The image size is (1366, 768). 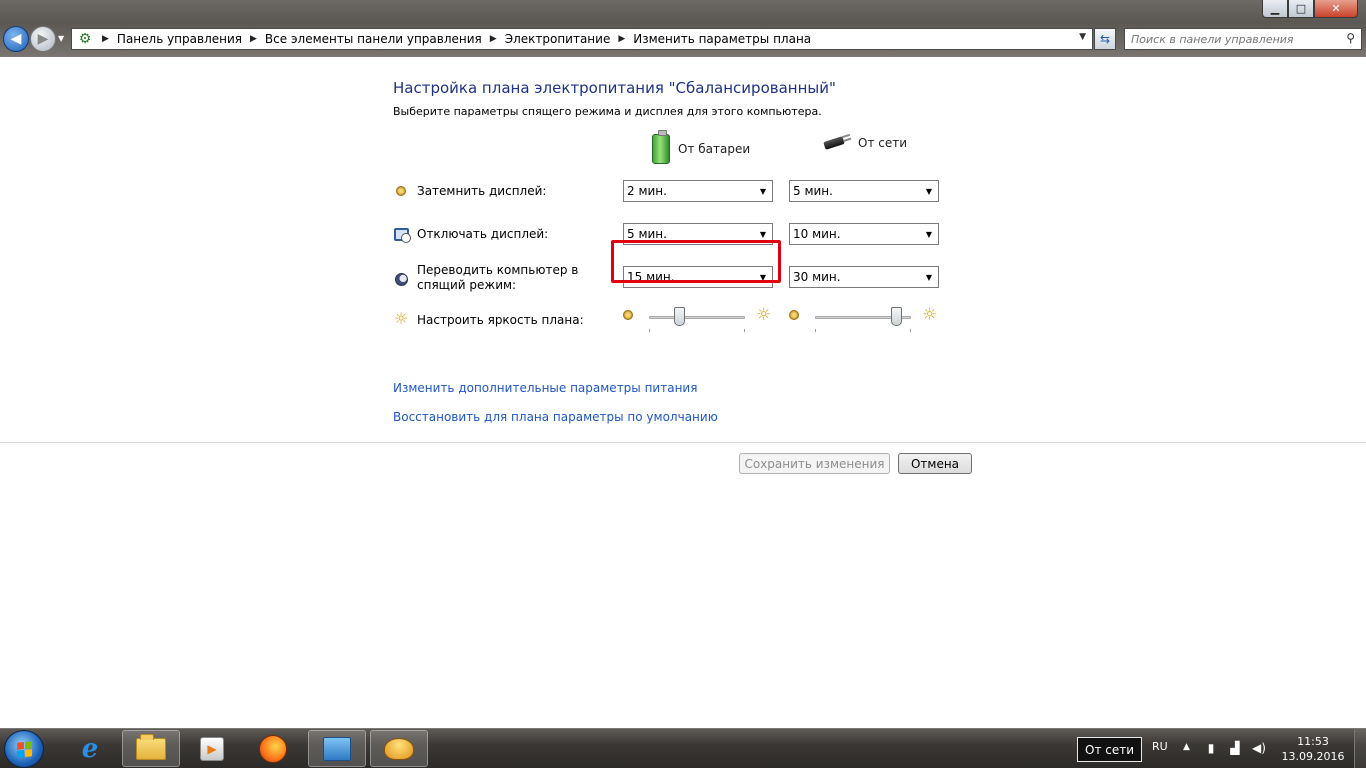 I want to click on close-button: ✕, so click(x=1336, y=9).